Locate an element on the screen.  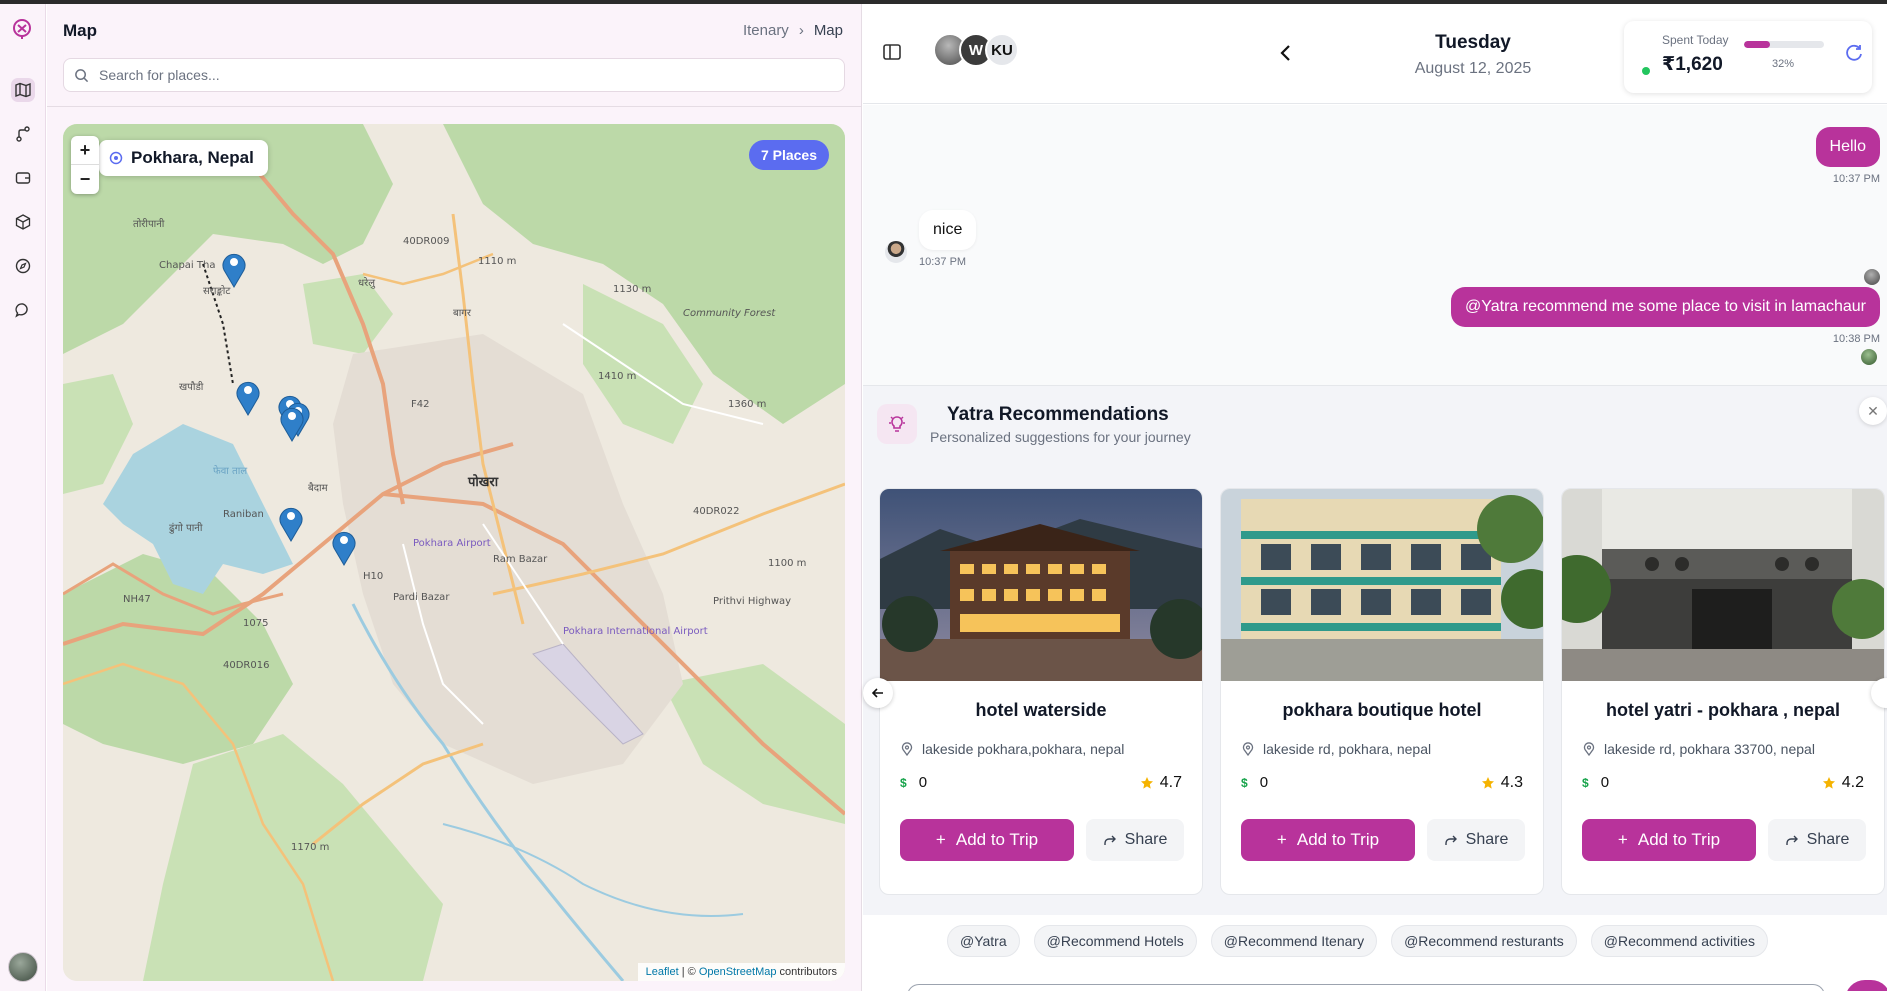
star-icon is located at coordinates (1487, 783).